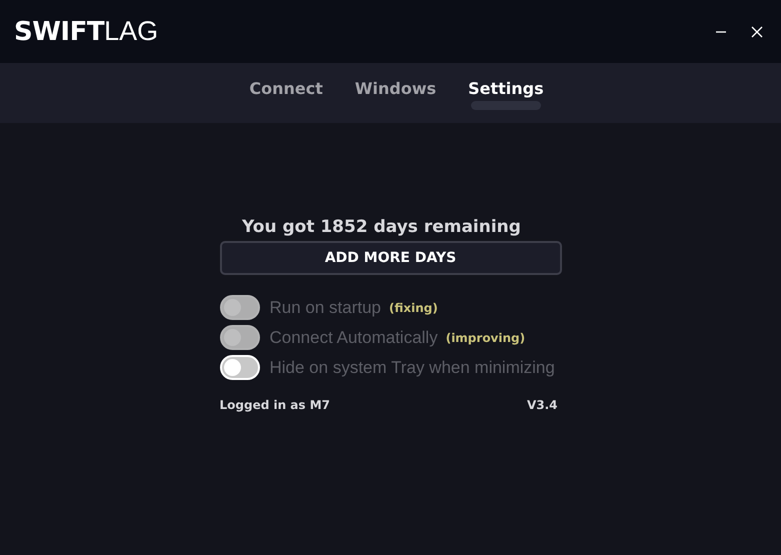 This screenshot has width=781, height=555. Describe the element at coordinates (286, 81) in the screenshot. I see `nav-tab: Connect` at that location.